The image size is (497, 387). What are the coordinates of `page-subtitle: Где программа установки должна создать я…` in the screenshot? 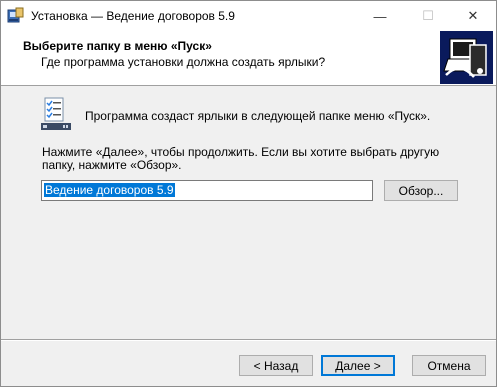 It's located at (183, 62).